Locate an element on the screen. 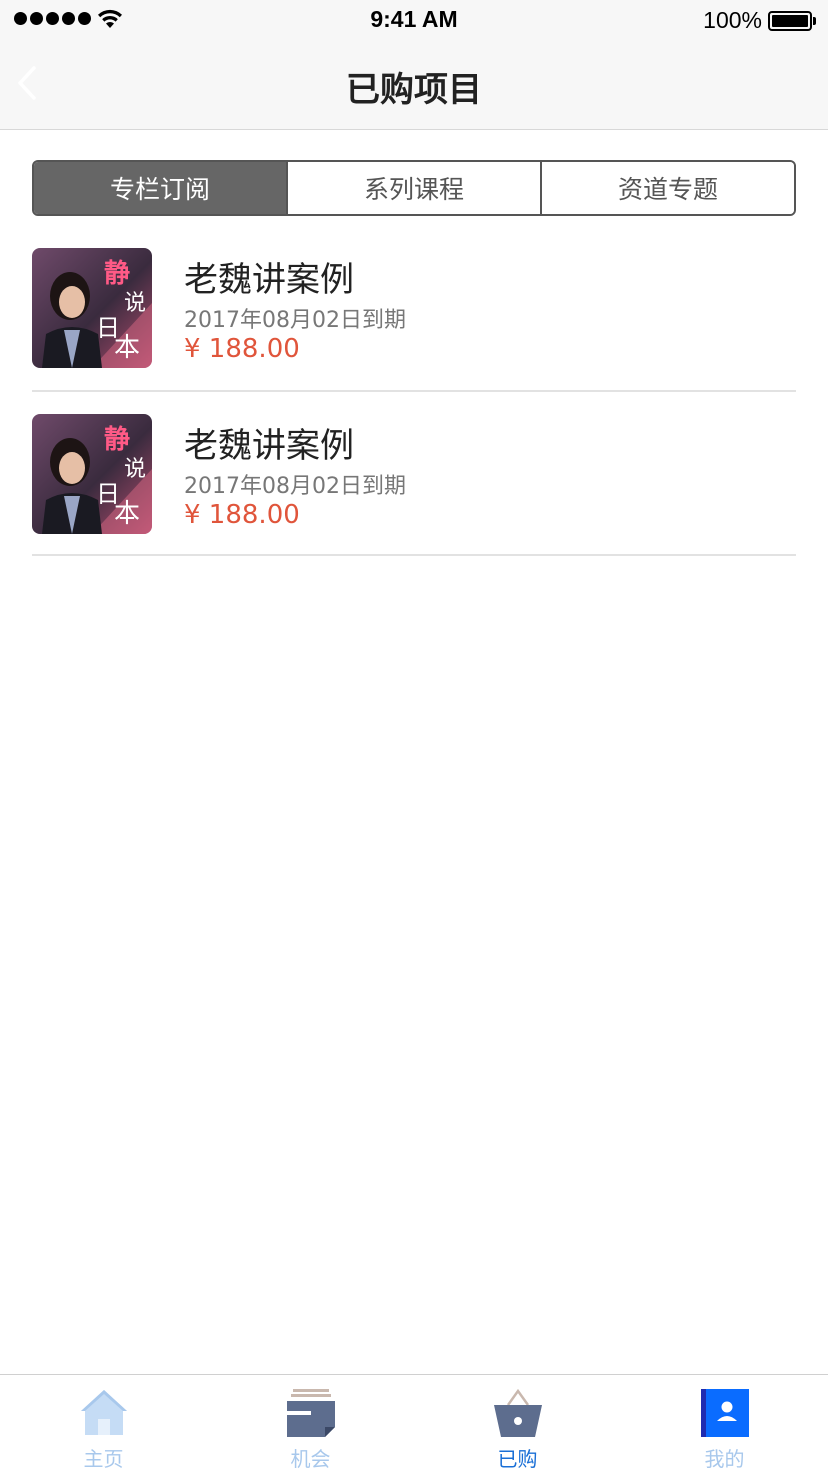 The image size is (828, 1472). home-icon is located at coordinates (103, 1412).